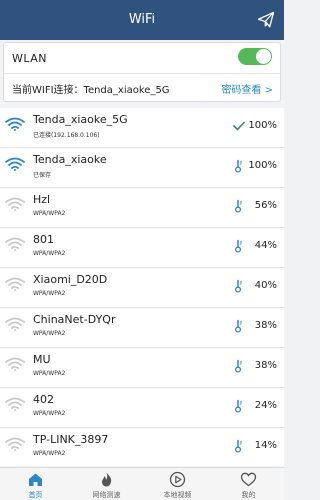  I want to click on view-password-link: 密码查看 >, so click(247, 88).